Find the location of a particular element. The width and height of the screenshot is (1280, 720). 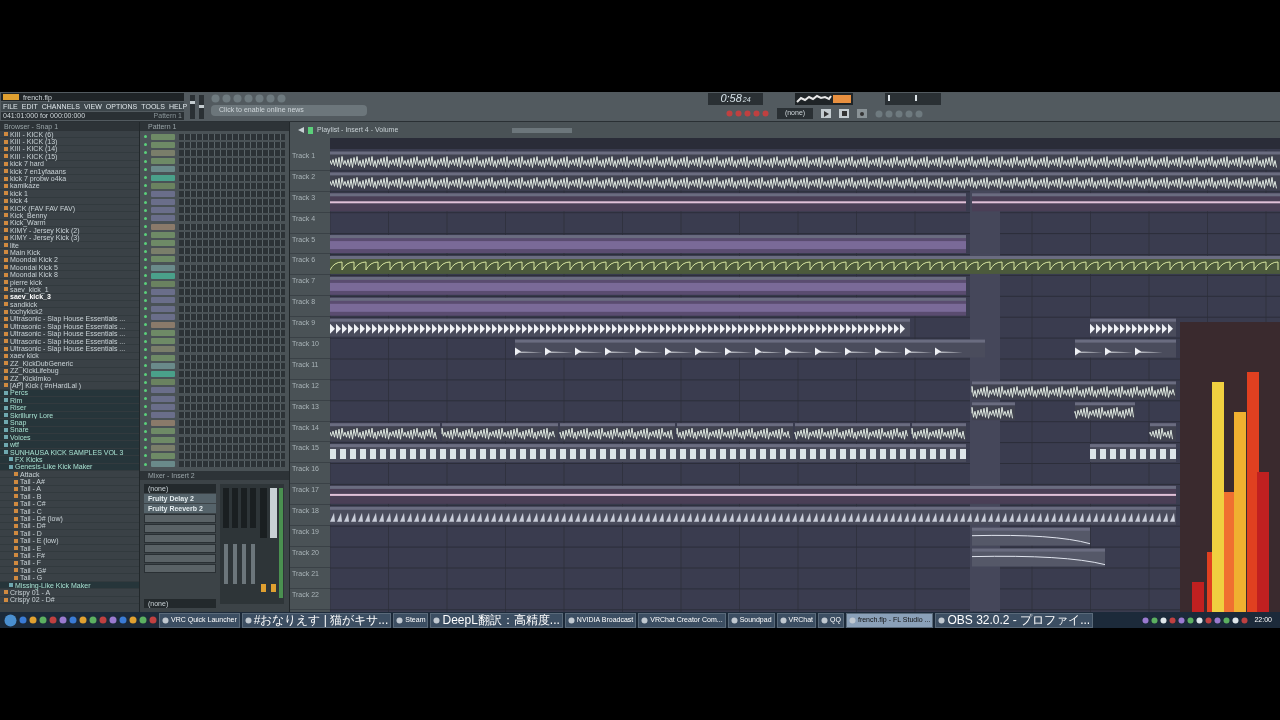

start-button-icon is located at coordinates (10, 620).